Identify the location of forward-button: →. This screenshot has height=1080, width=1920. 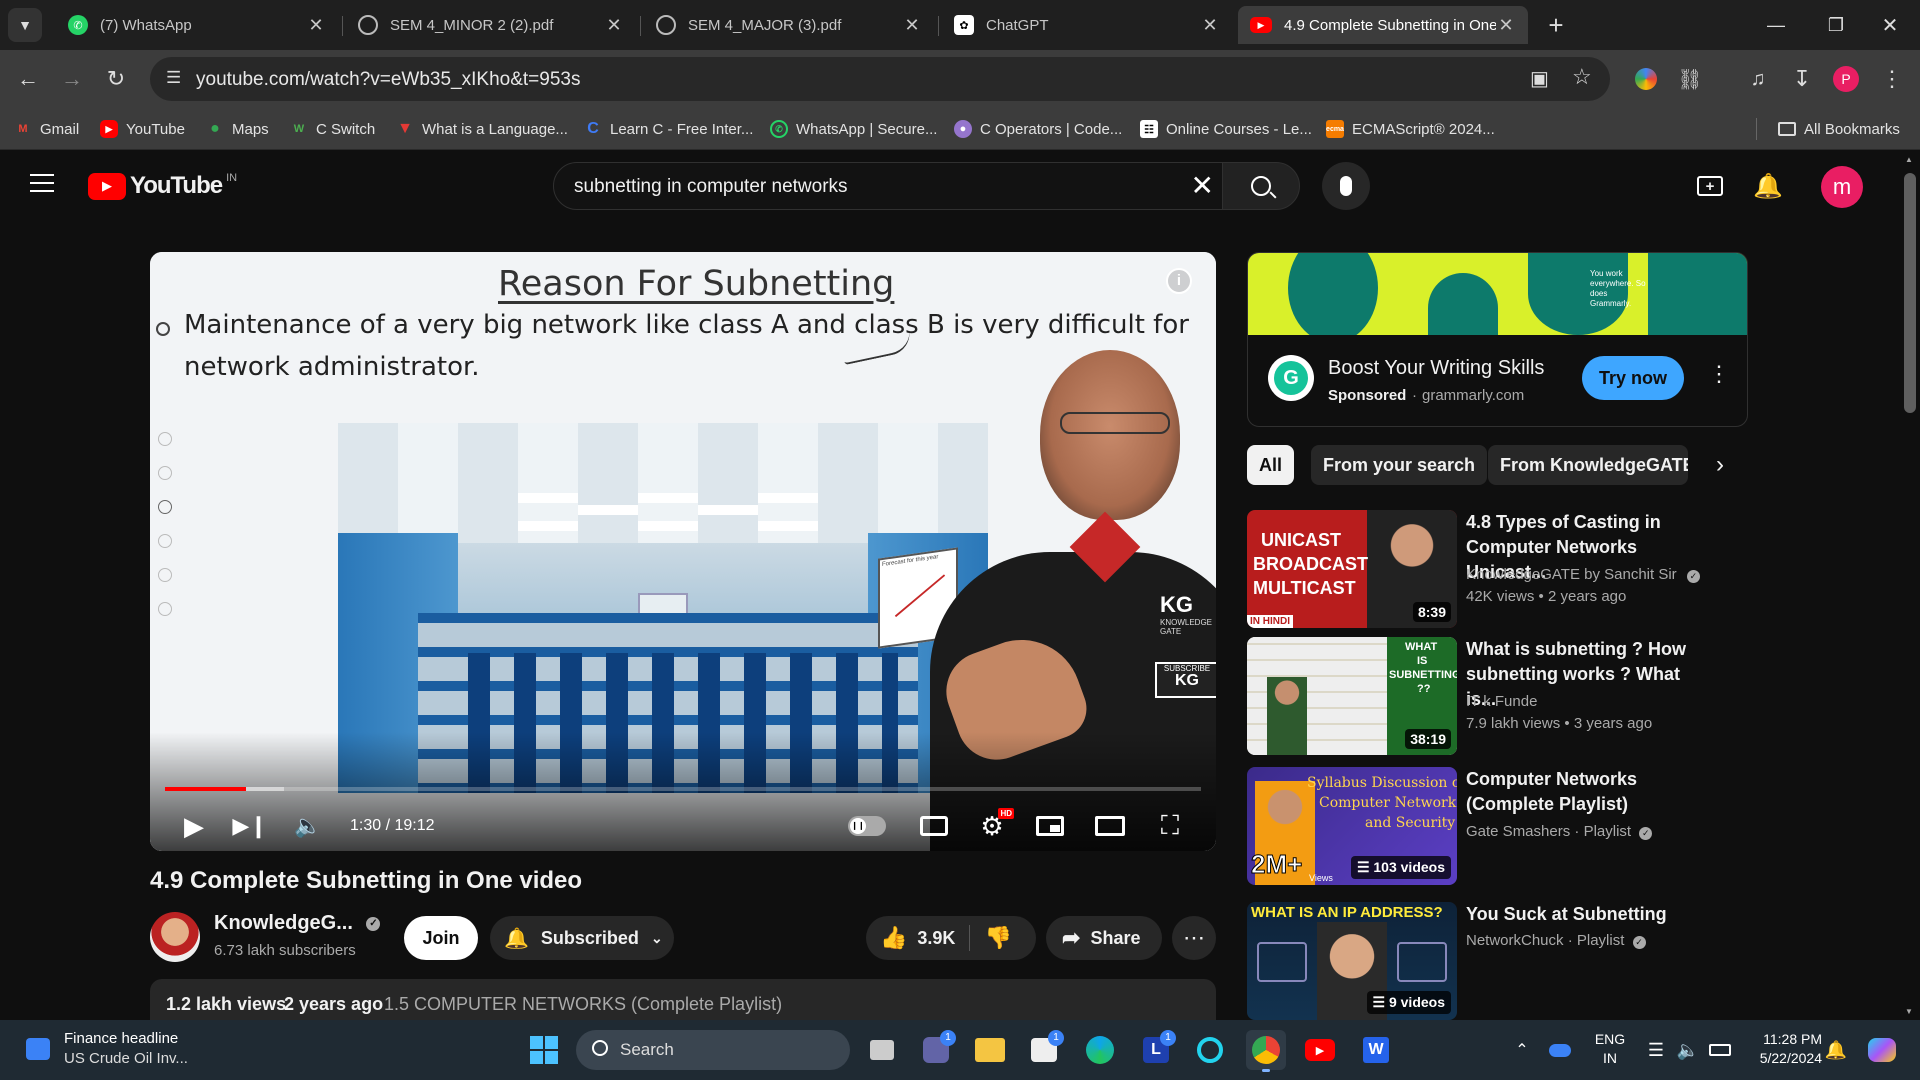
(72, 79).